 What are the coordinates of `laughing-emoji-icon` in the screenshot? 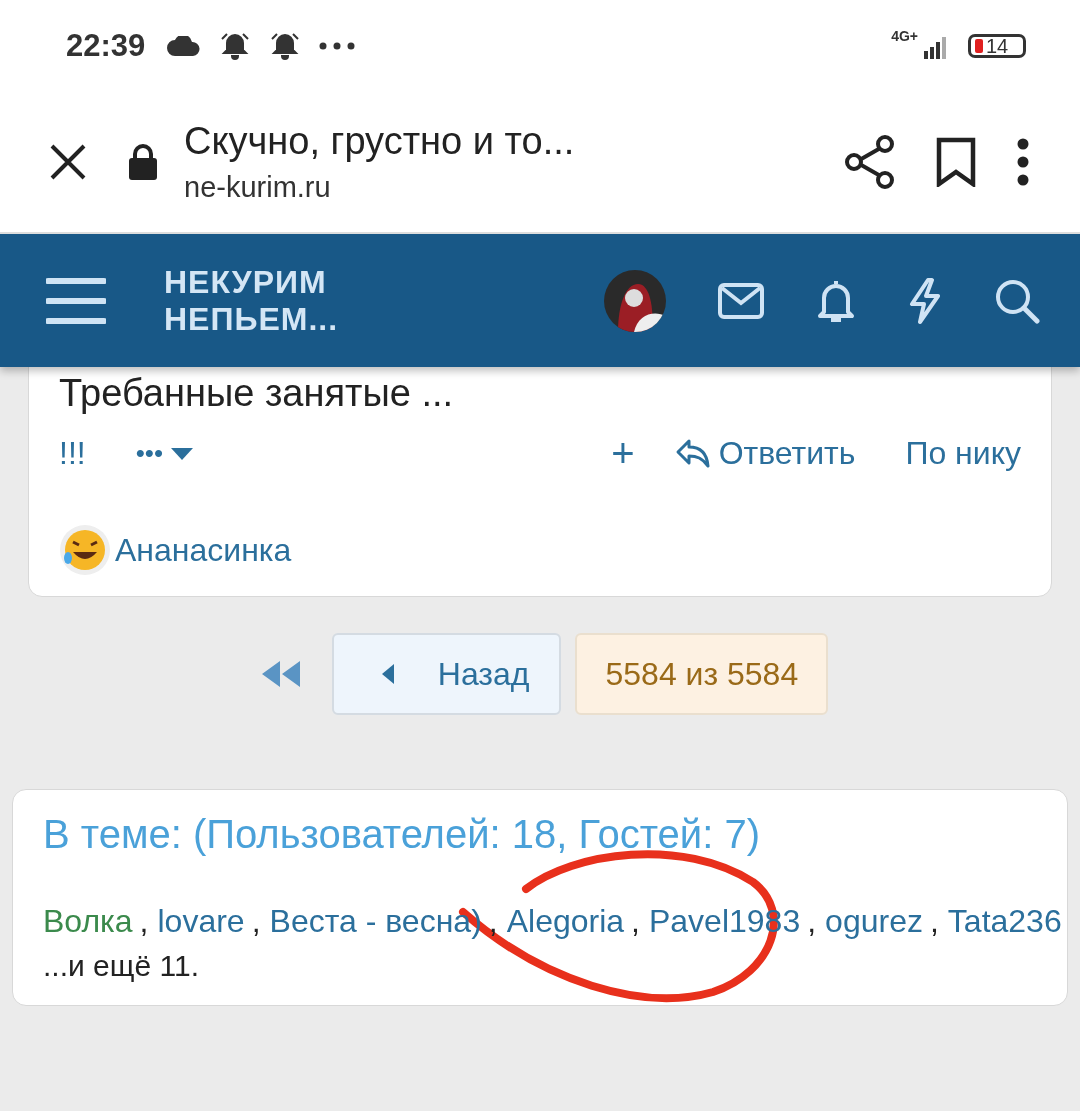 It's located at (85, 550).